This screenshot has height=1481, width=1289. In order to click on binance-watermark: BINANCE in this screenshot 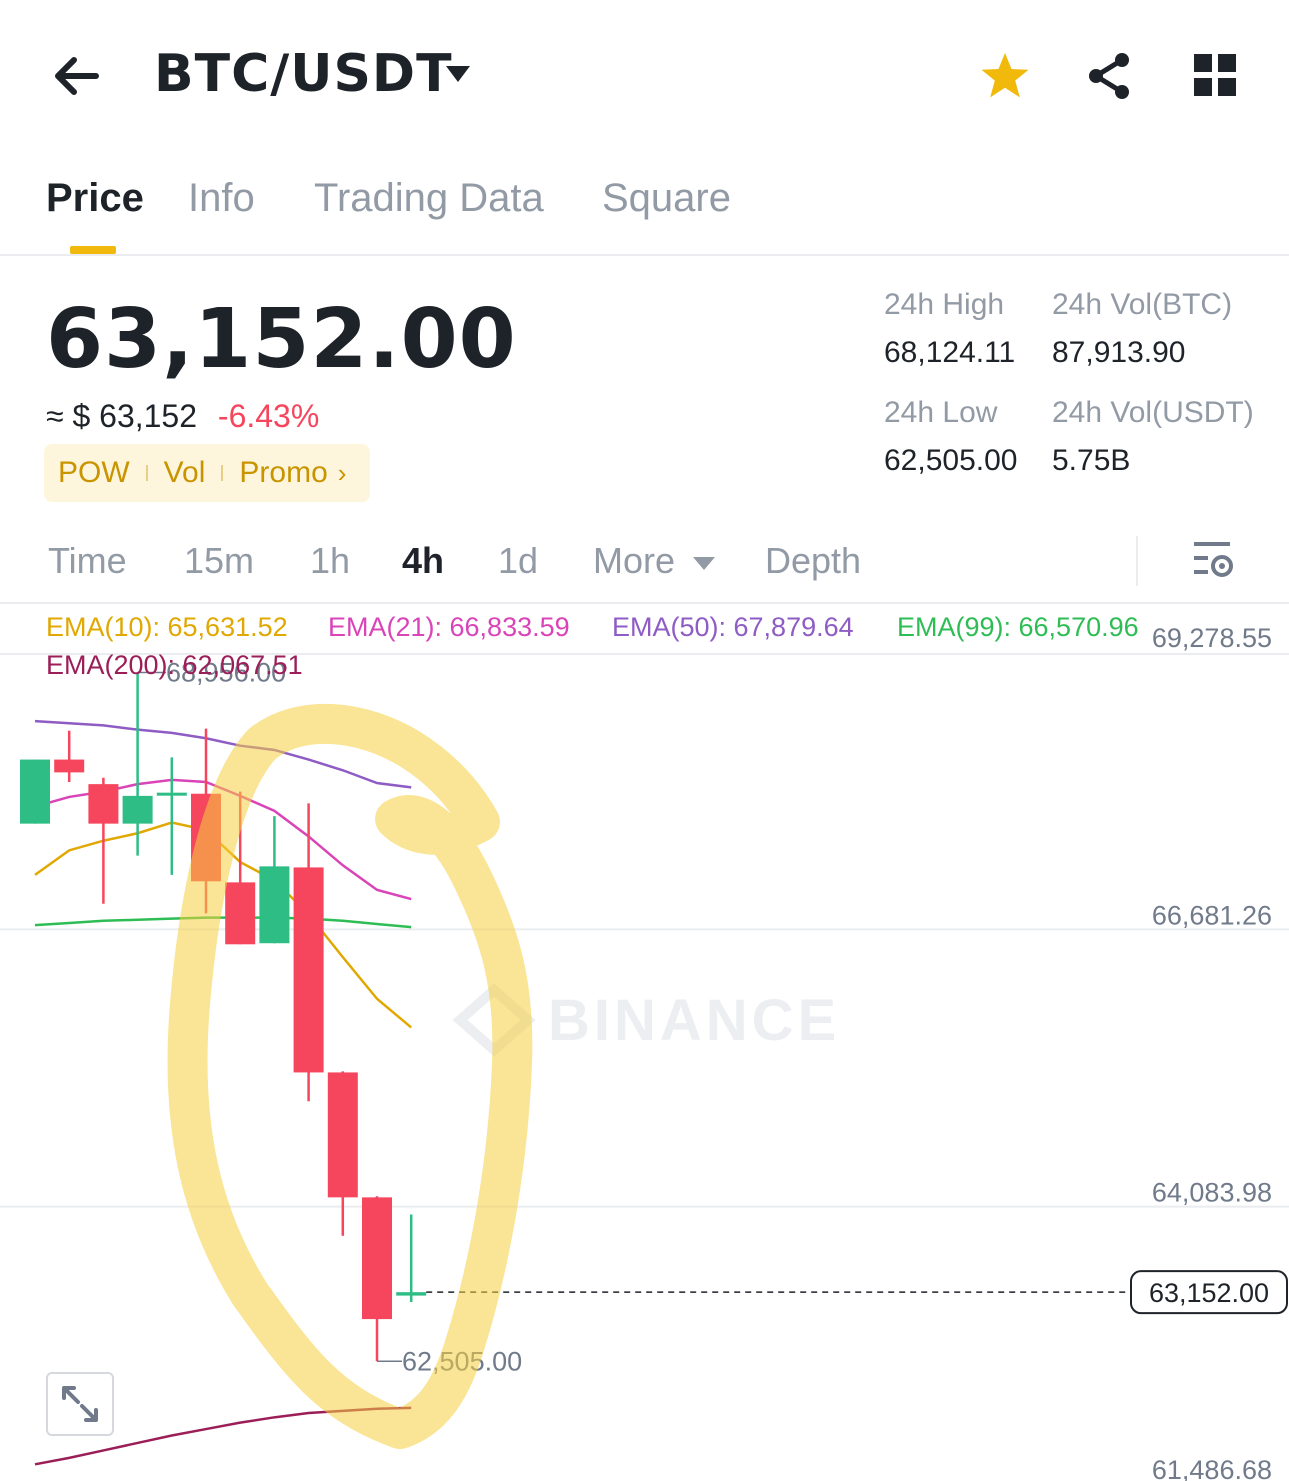, I will do `click(694, 1020)`.